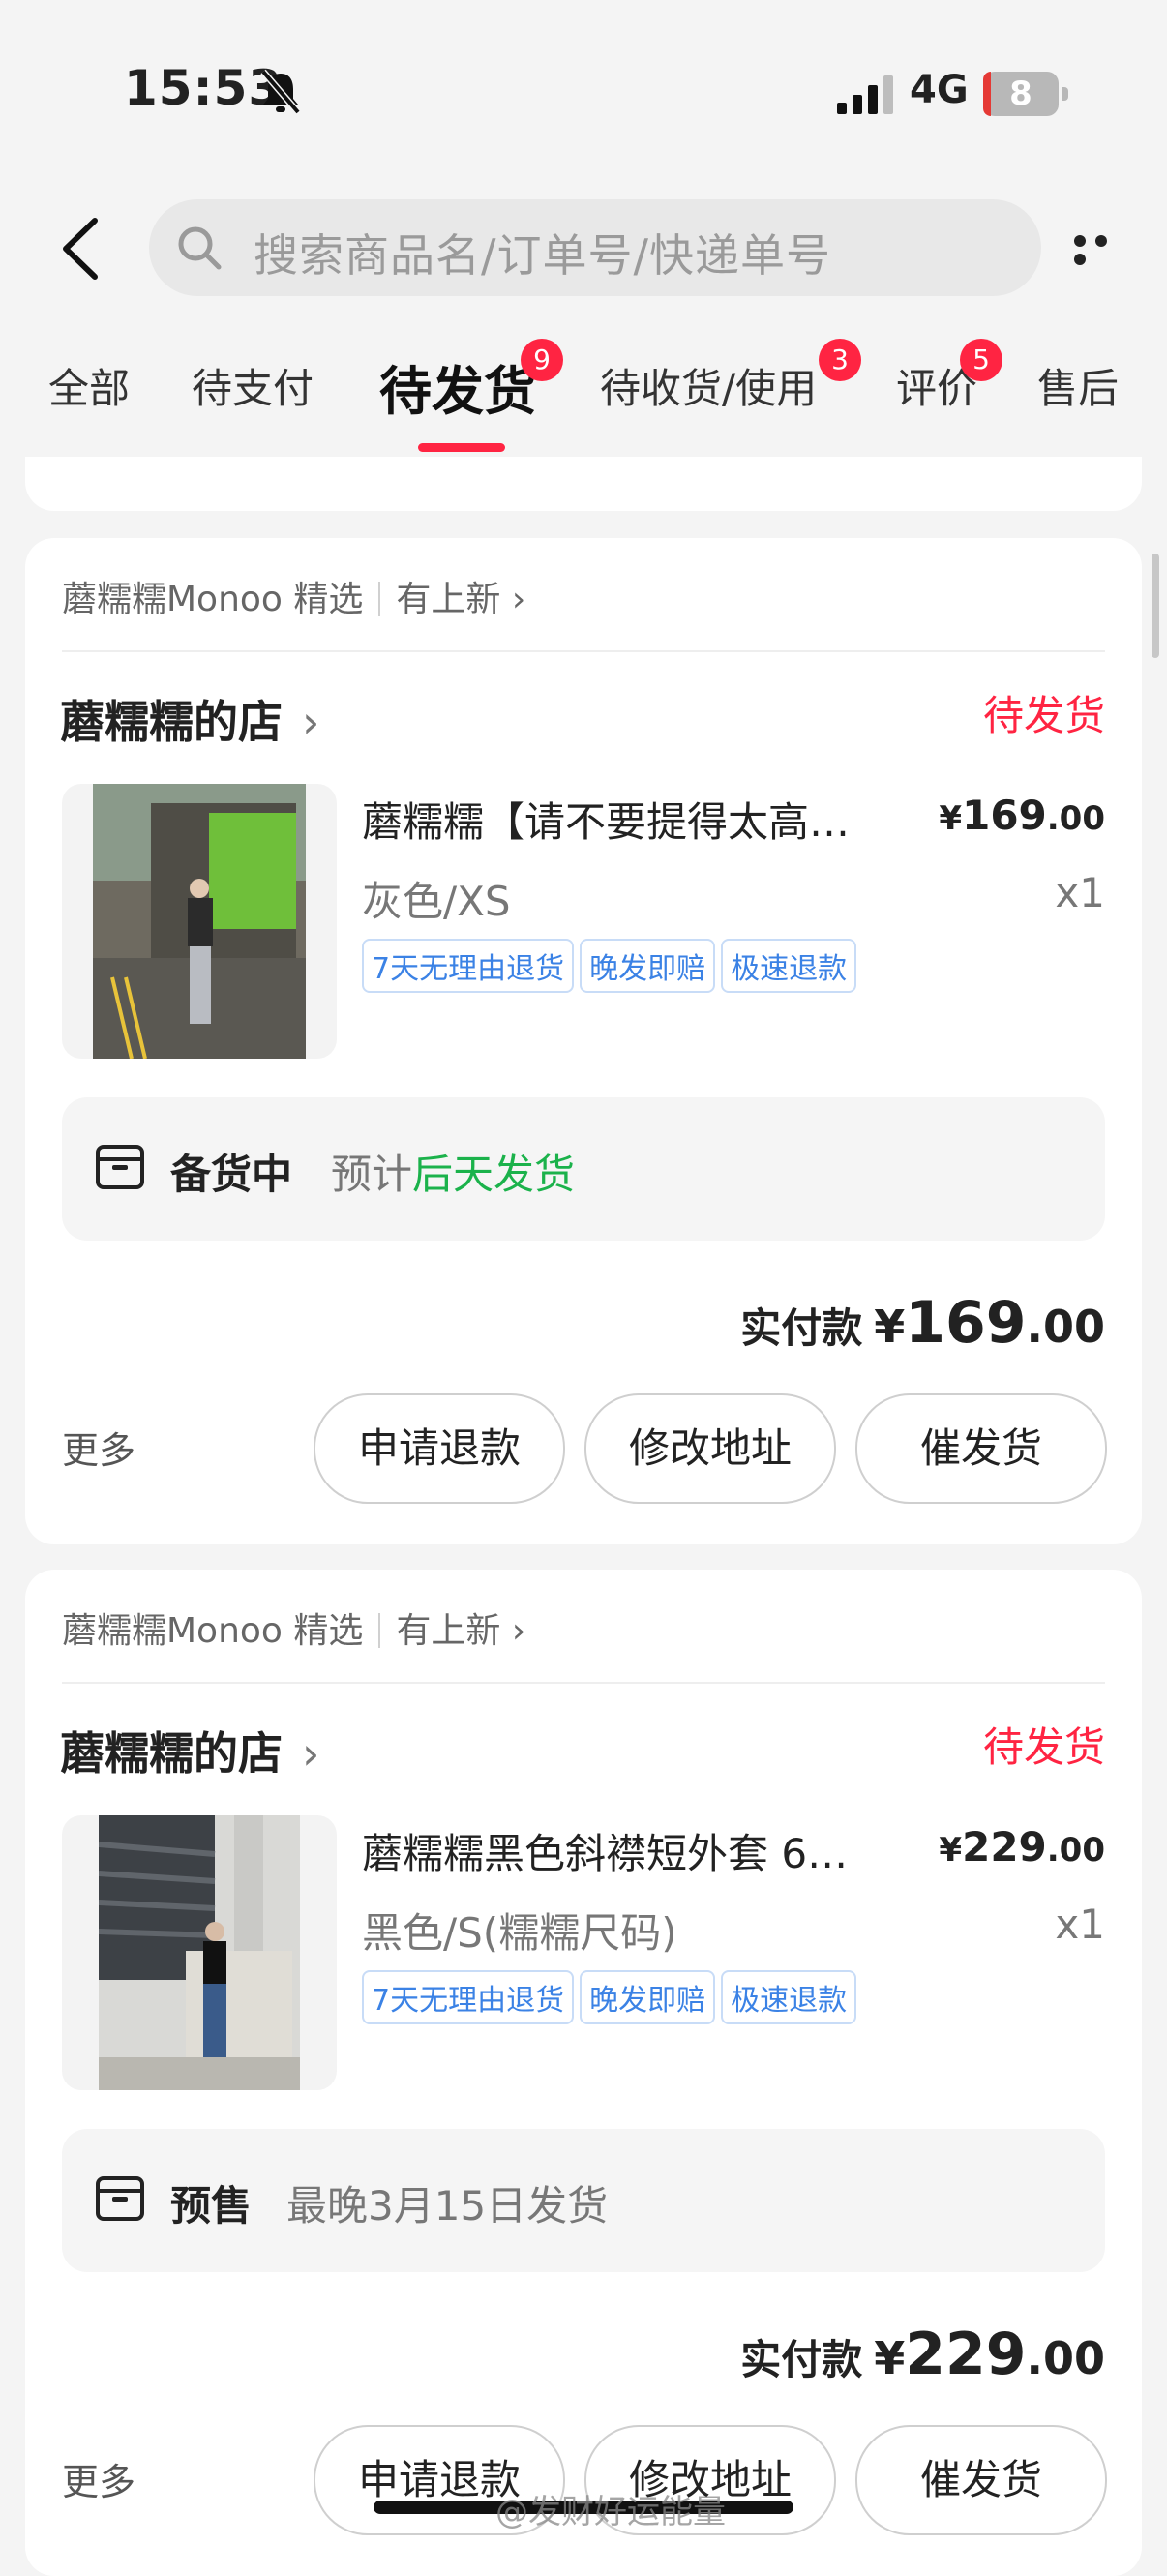  I want to click on tab-pending-shipment: 待发货, so click(457, 386).